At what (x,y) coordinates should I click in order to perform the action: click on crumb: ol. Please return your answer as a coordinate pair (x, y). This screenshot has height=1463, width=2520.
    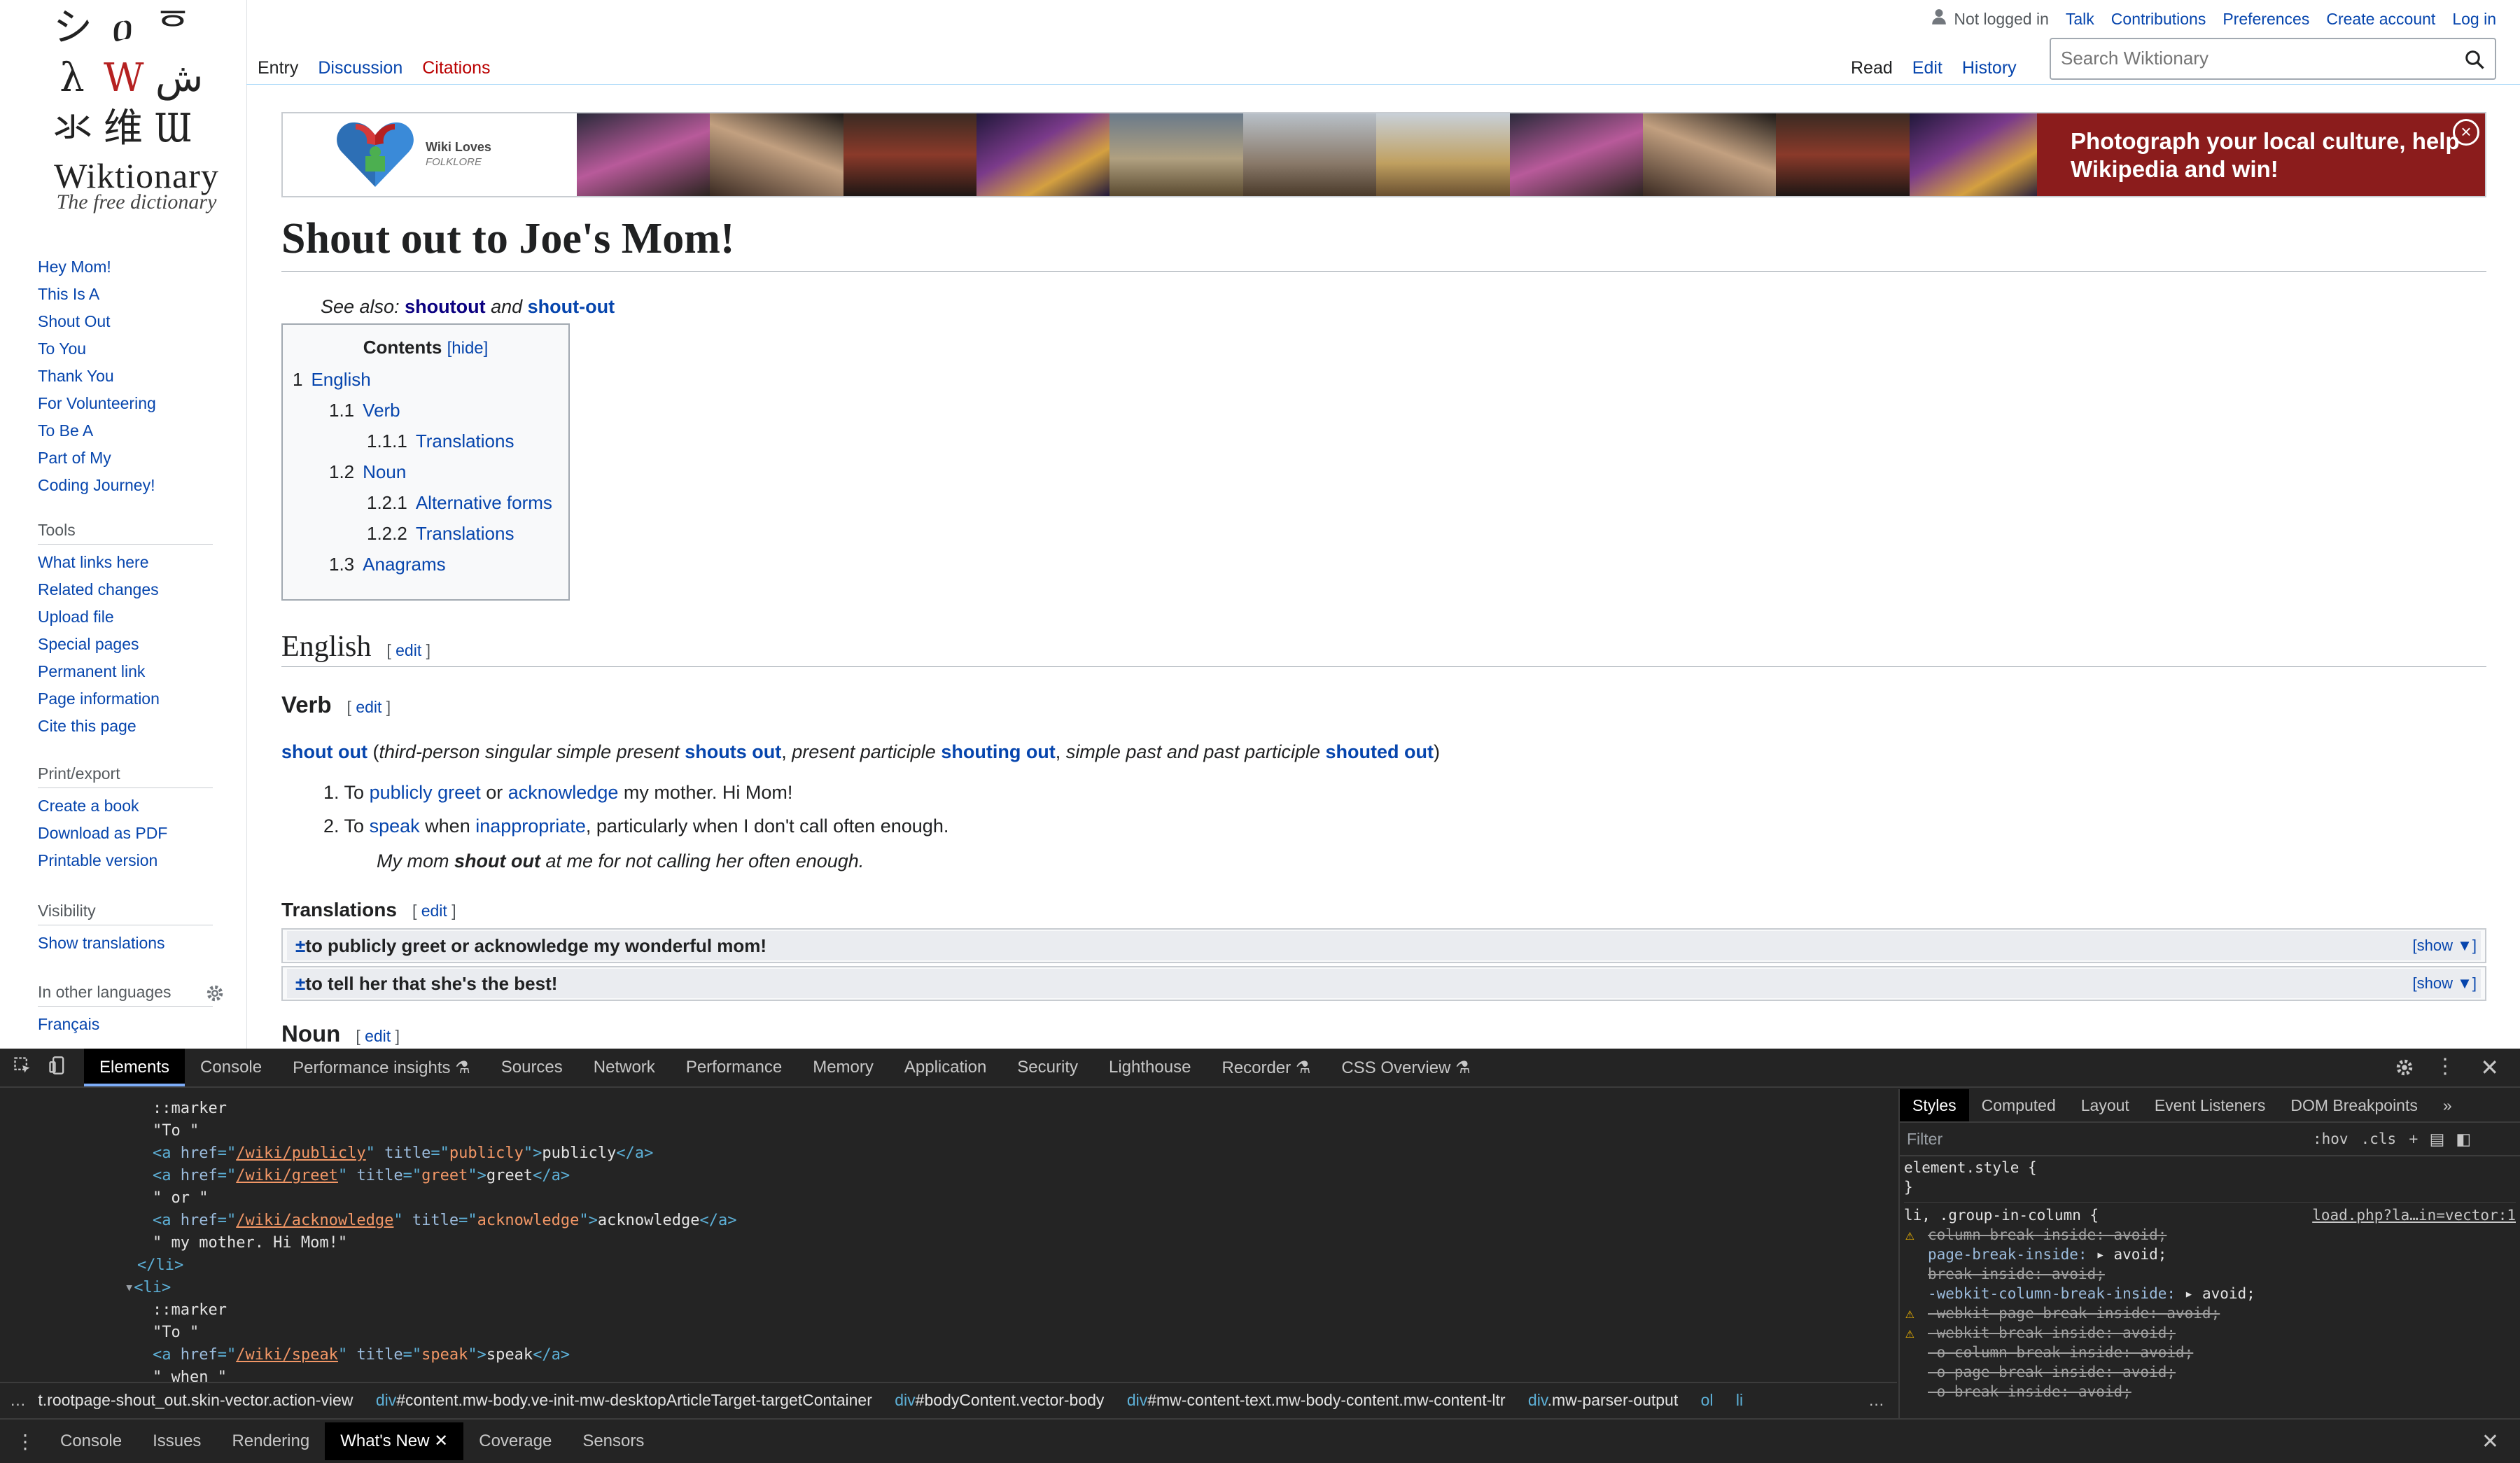
    Looking at the image, I should click on (1707, 1400).